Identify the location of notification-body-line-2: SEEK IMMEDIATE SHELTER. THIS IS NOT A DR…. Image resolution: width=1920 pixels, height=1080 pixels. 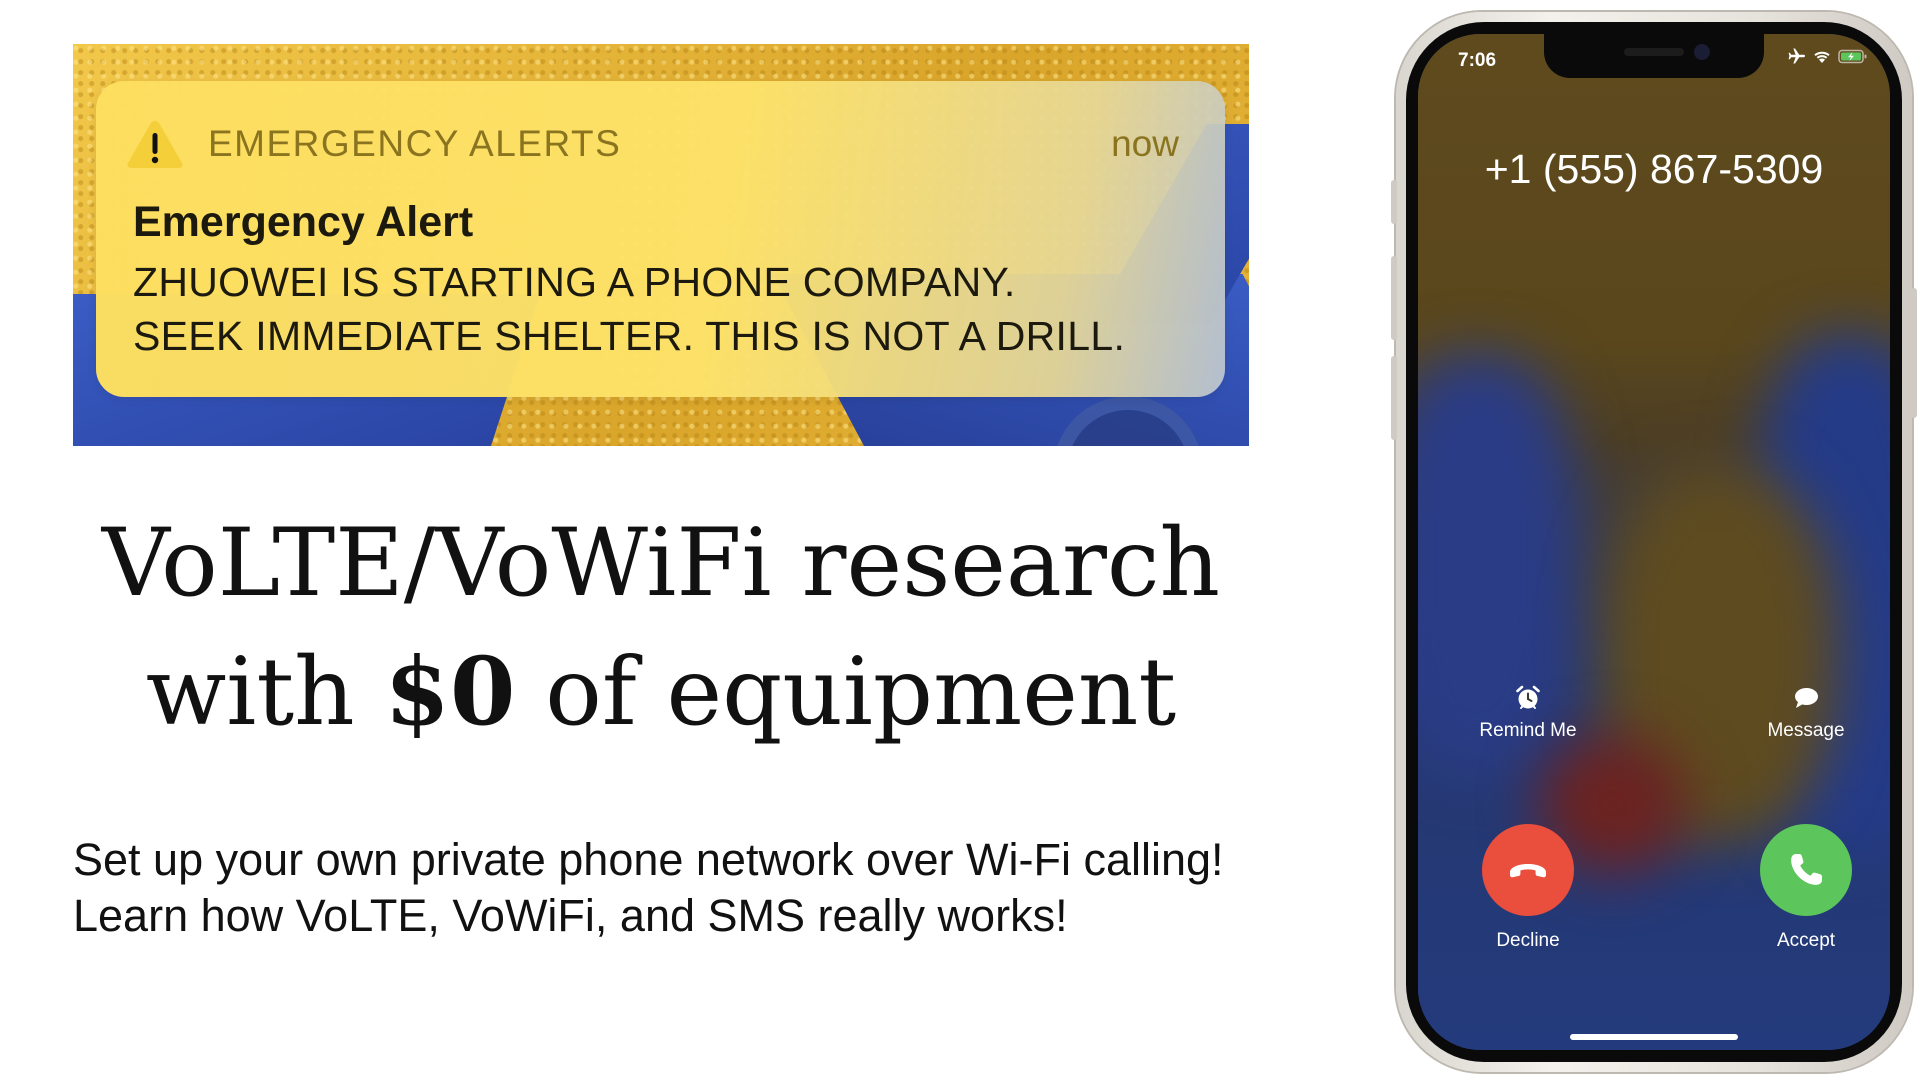
(629, 336).